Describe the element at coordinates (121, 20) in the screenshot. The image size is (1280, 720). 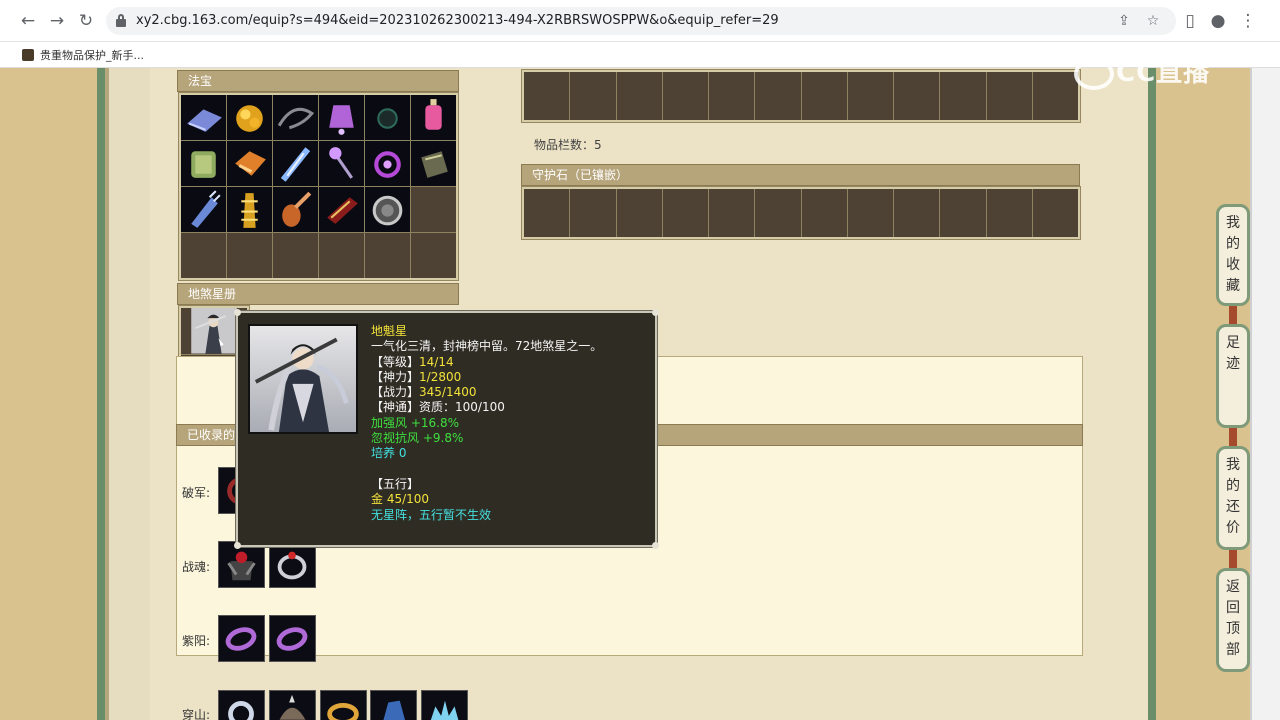
I see `lock-icon` at that location.